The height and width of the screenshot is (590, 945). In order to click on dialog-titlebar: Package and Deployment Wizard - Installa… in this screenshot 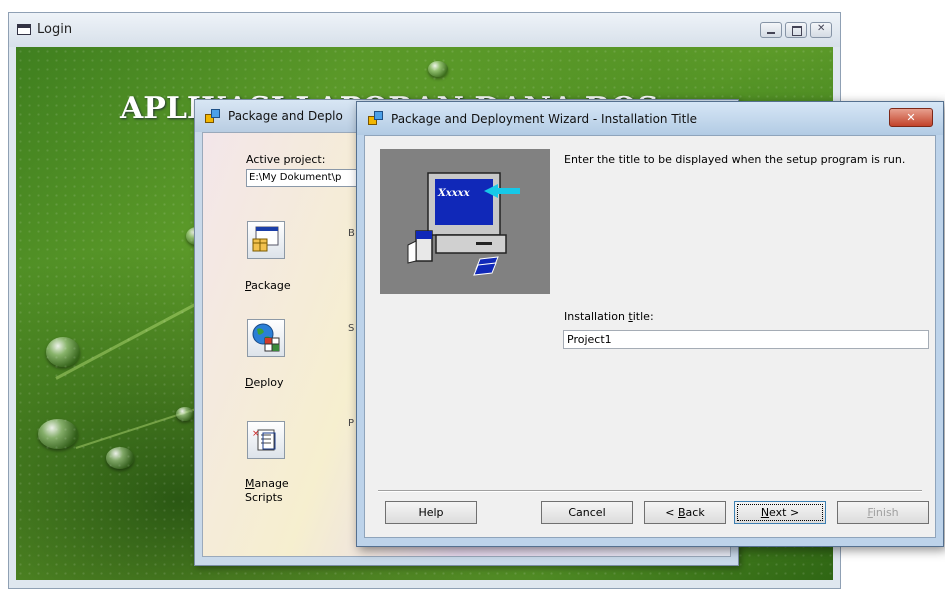, I will do `click(650, 118)`.